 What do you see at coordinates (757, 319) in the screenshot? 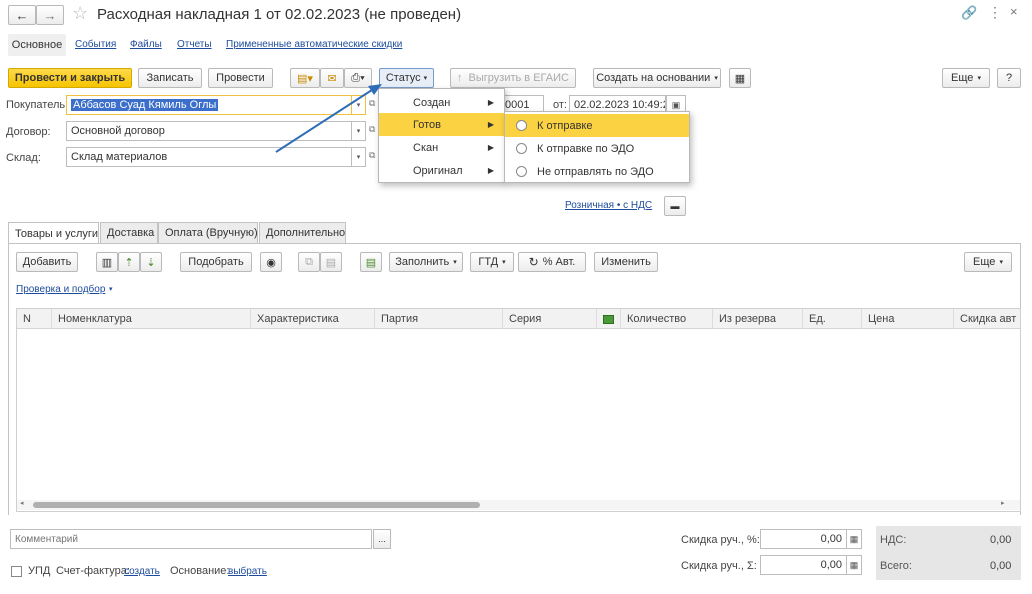
I see `col-from-reserve: Из резерва` at bounding box center [757, 319].